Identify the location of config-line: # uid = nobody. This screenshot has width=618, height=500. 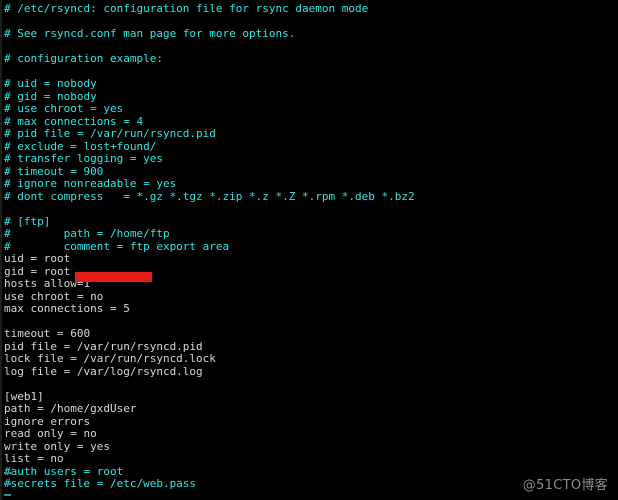
(50, 83).